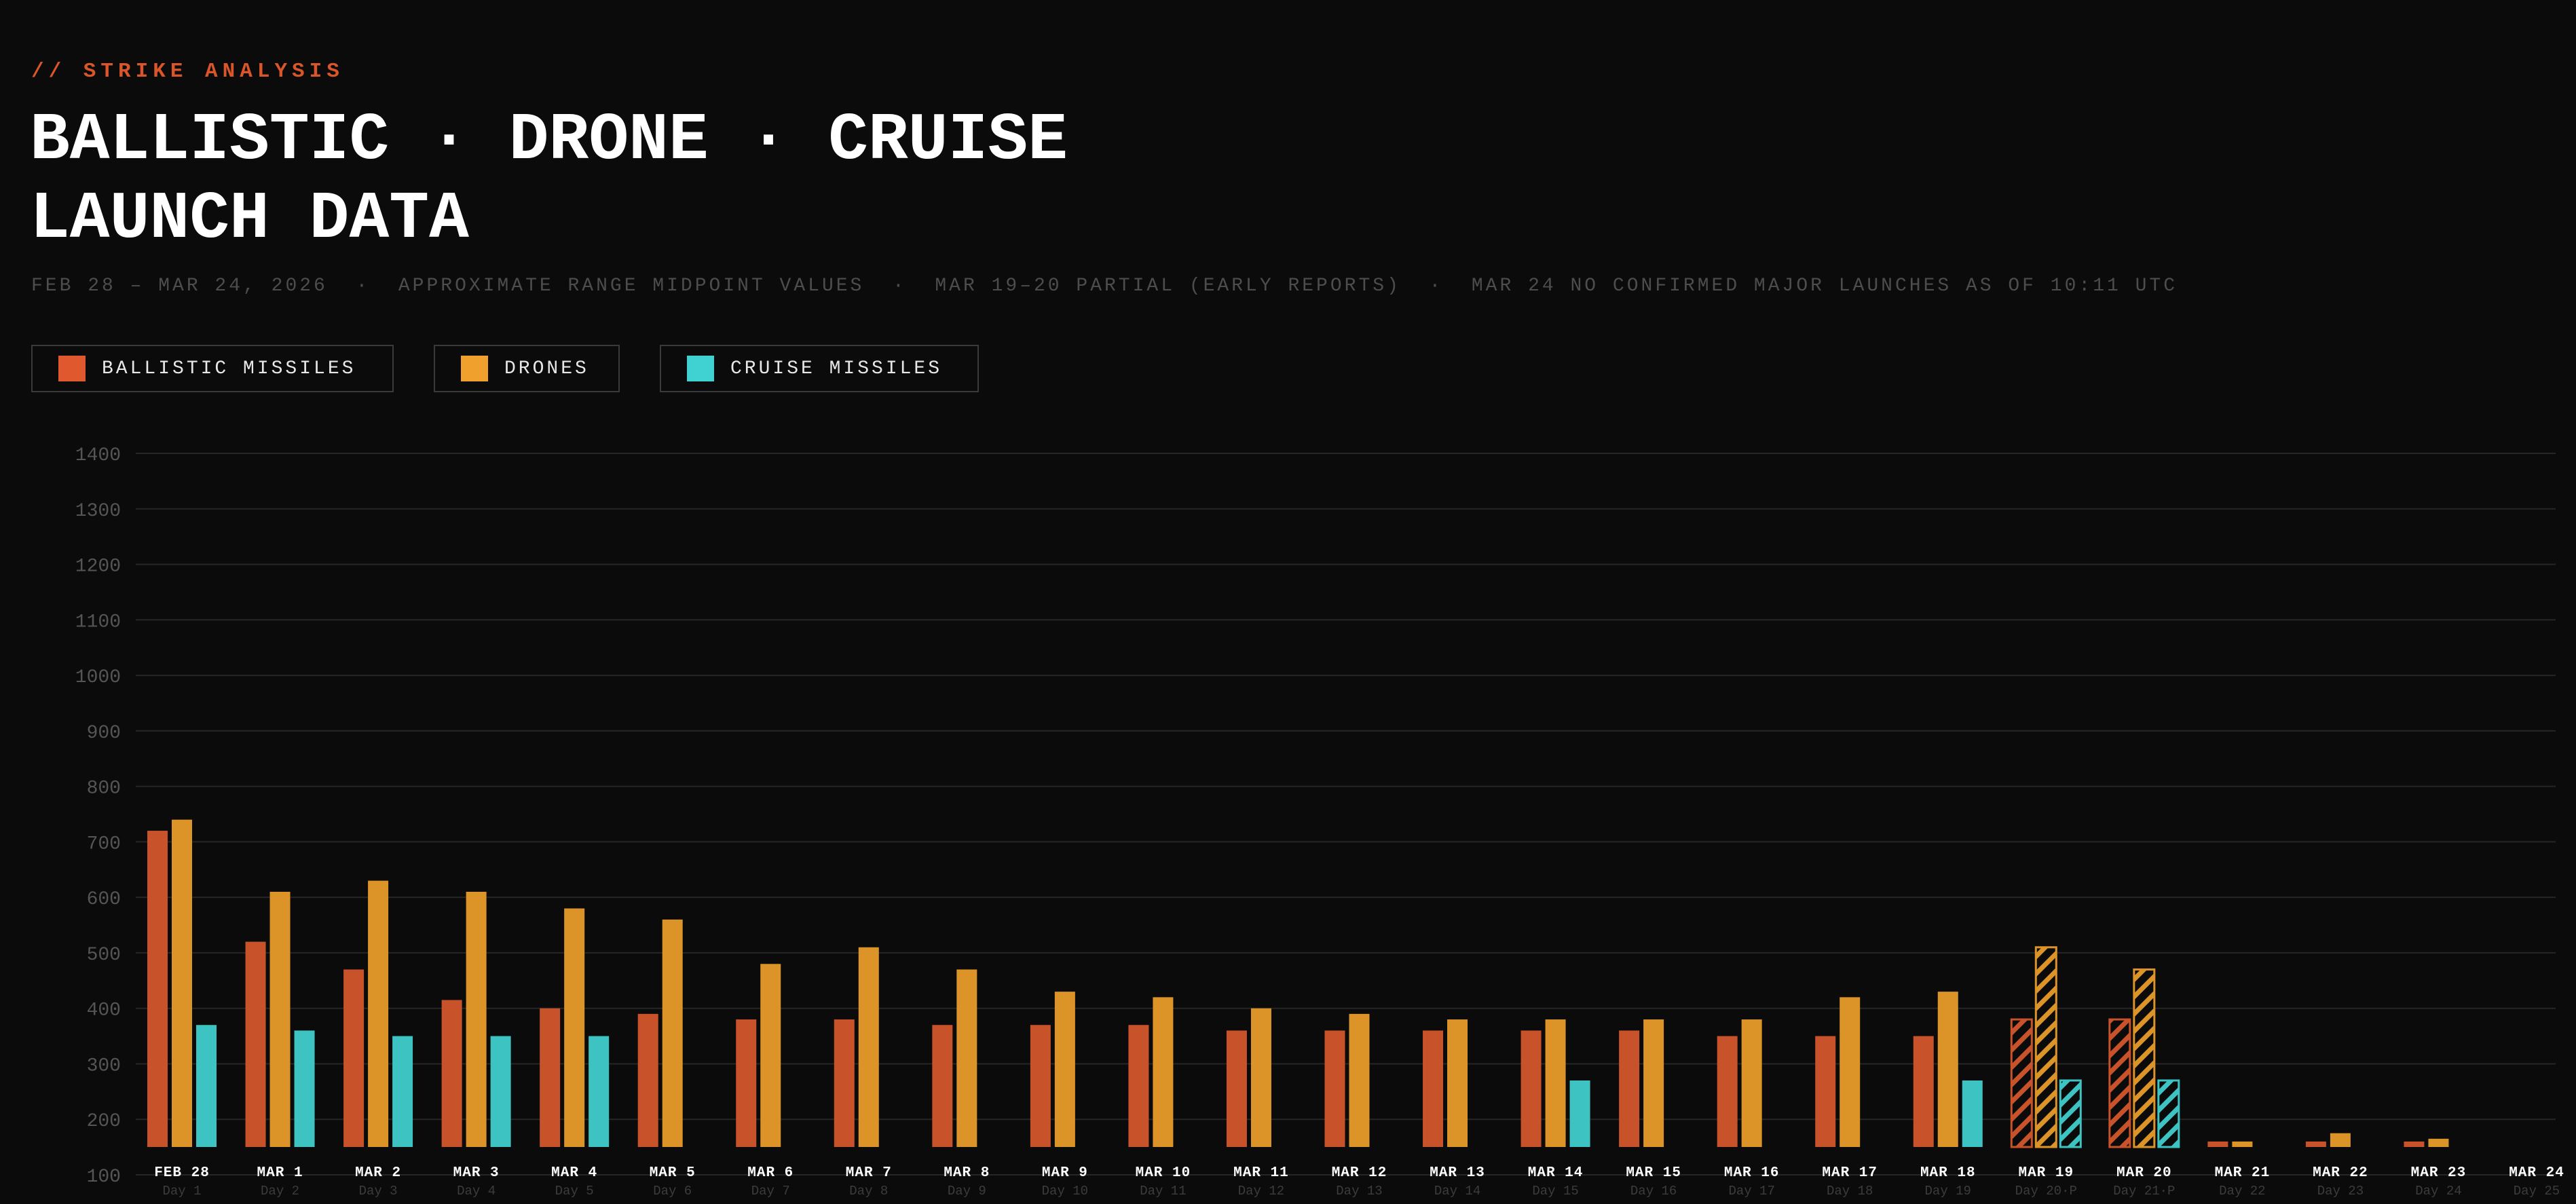  I want to click on x-category-label: MAR 12, so click(1360, 1173).